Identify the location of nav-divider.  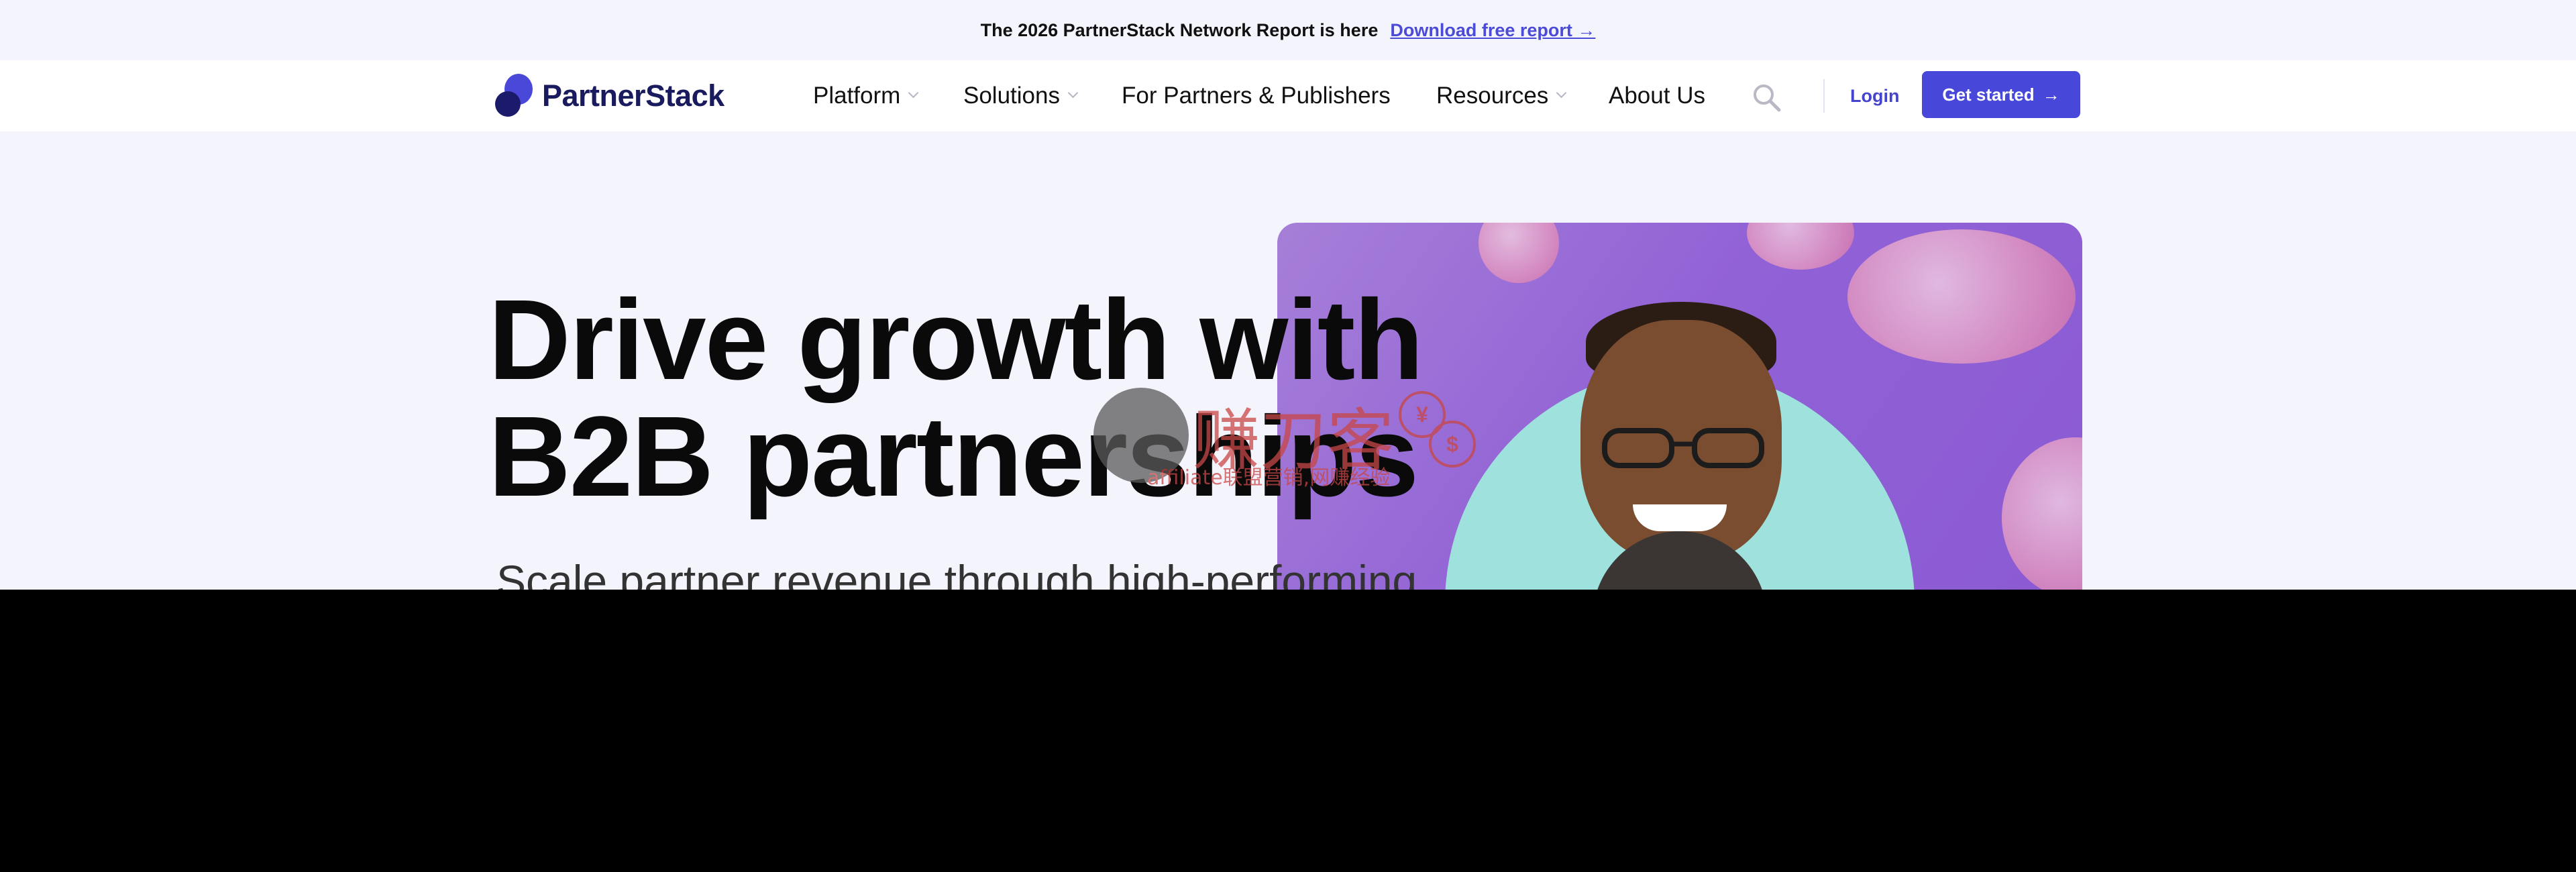
(1824, 96).